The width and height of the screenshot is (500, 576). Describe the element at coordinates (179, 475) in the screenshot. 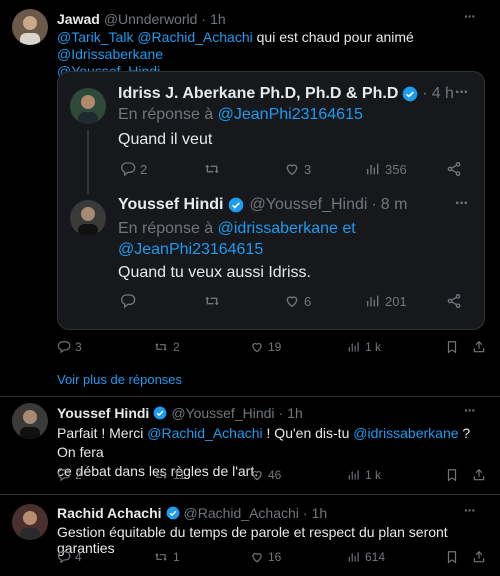

I see `retweet-count: 11` at that location.